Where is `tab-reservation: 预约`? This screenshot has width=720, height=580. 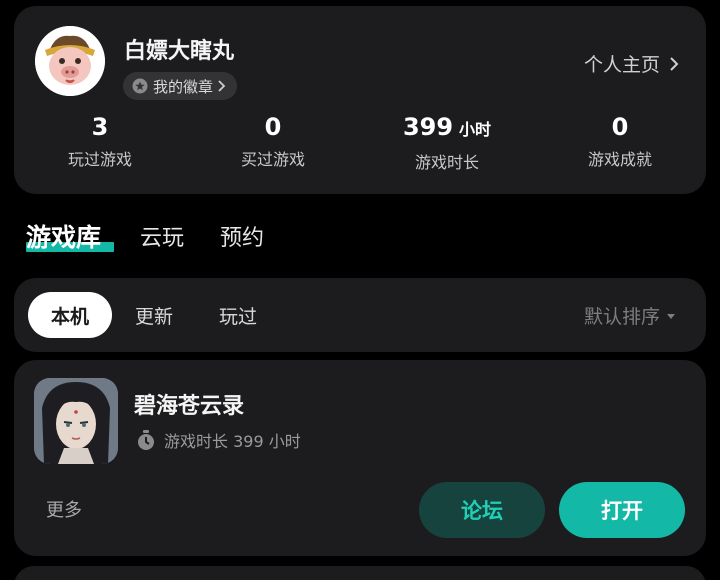
tab-reservation: 预约 is located at coordinates (242, 236).